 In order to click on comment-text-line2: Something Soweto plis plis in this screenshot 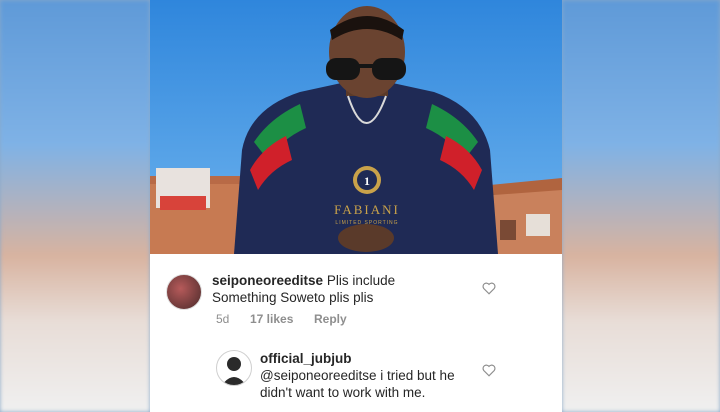, I will do `click(293, 297)`.